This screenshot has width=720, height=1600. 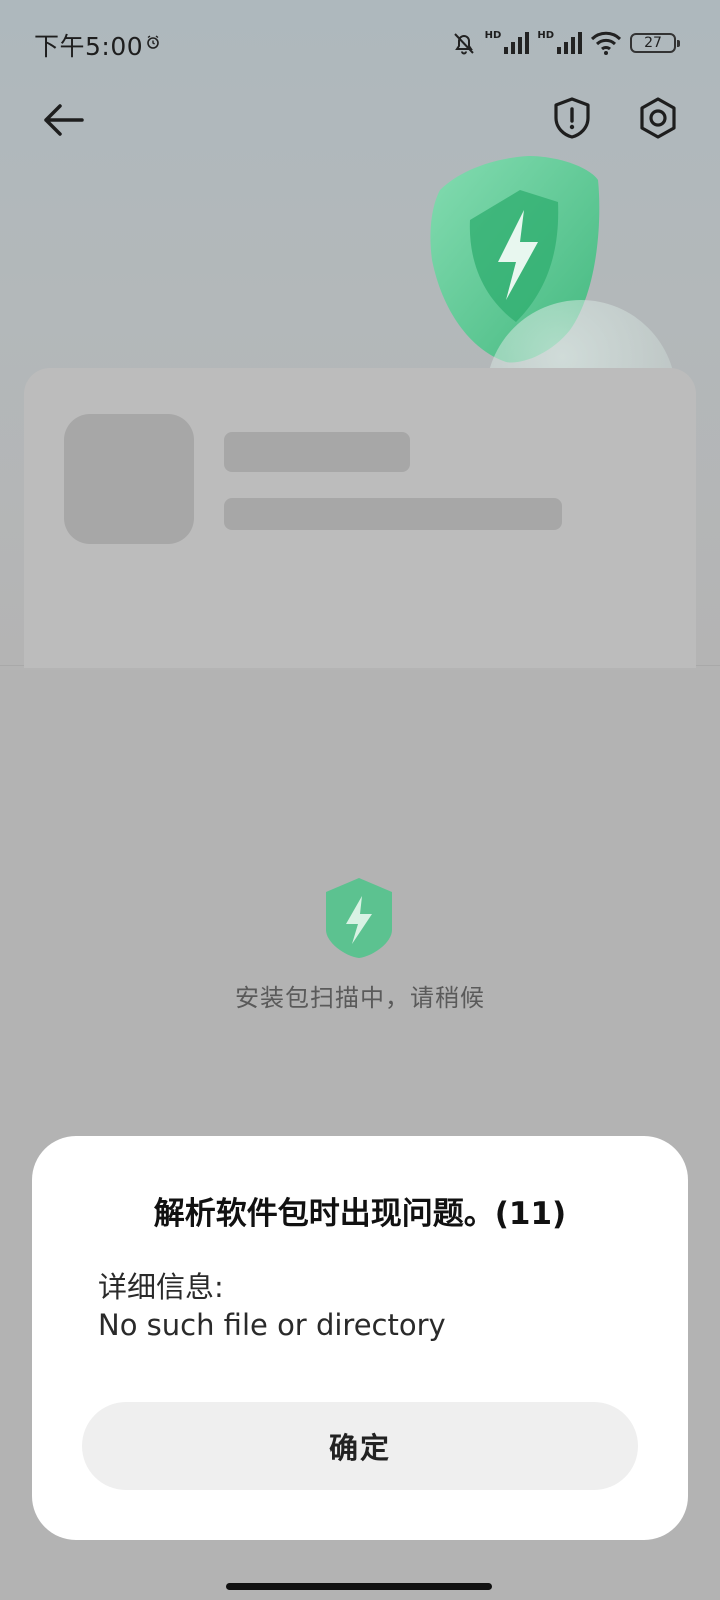 I want to click on settings-button, so click(x=658, y=118).